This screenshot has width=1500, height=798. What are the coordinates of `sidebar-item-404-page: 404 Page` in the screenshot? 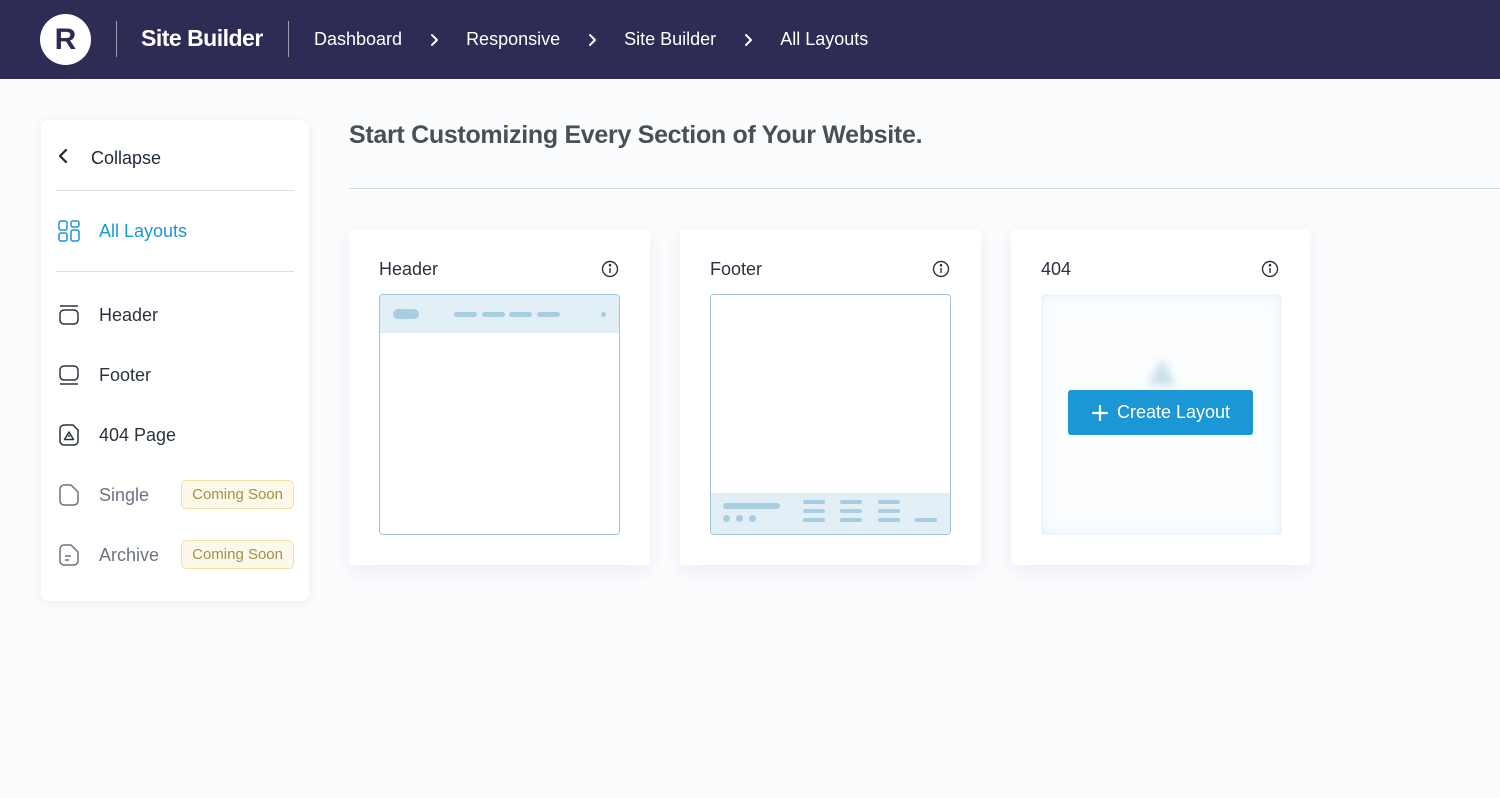 It's located at (175, 435).